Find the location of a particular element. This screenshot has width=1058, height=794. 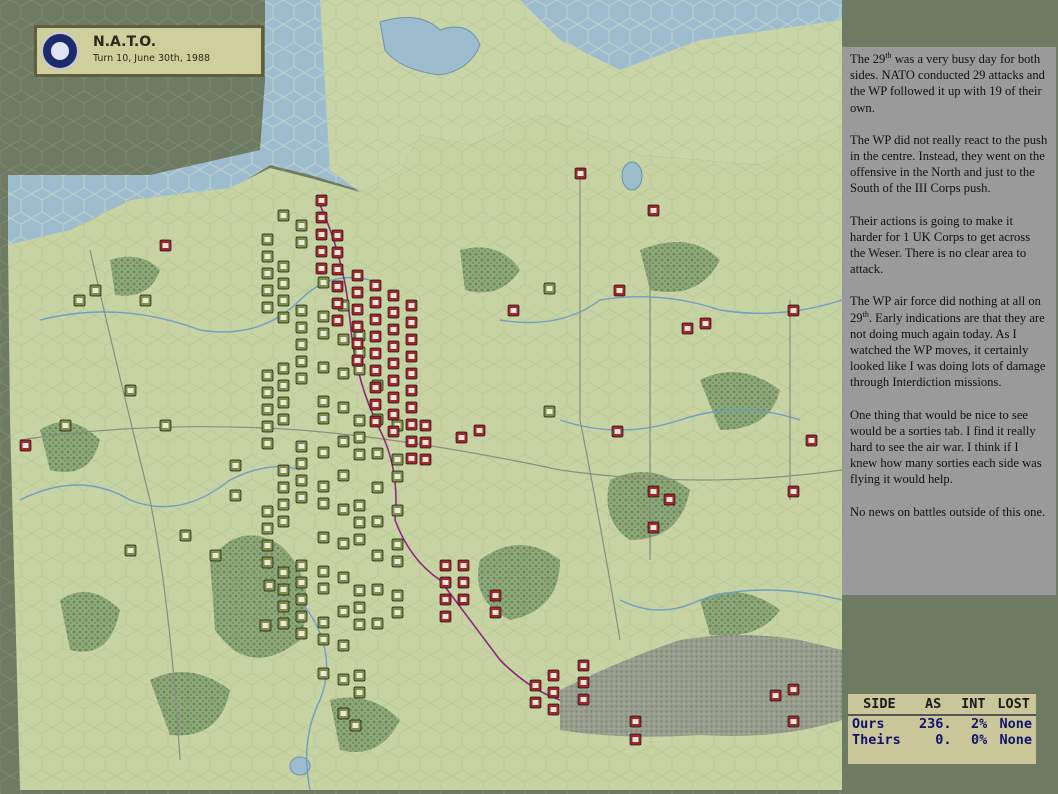

int-cell: 0% is located at coordinates (979, 740).